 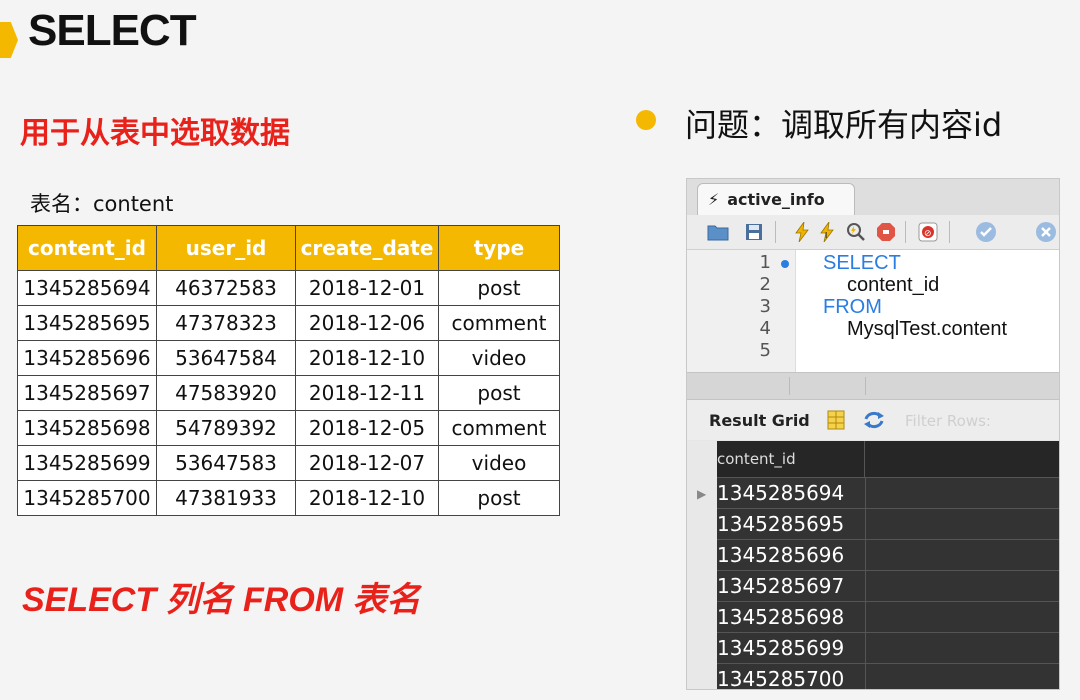 I want to click on table-row: 1345285694 46372583 2018-12-01 post, so click(x=288, y=288).